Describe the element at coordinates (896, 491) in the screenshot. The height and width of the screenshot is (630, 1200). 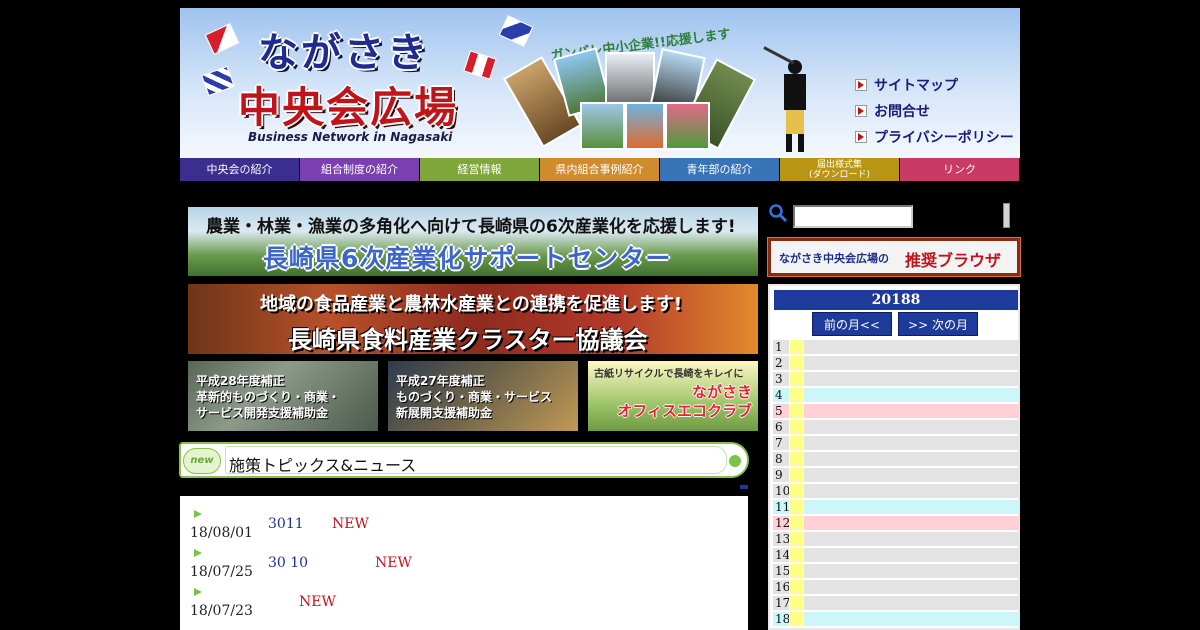
I see `calendar-day-row: 10` at that location.